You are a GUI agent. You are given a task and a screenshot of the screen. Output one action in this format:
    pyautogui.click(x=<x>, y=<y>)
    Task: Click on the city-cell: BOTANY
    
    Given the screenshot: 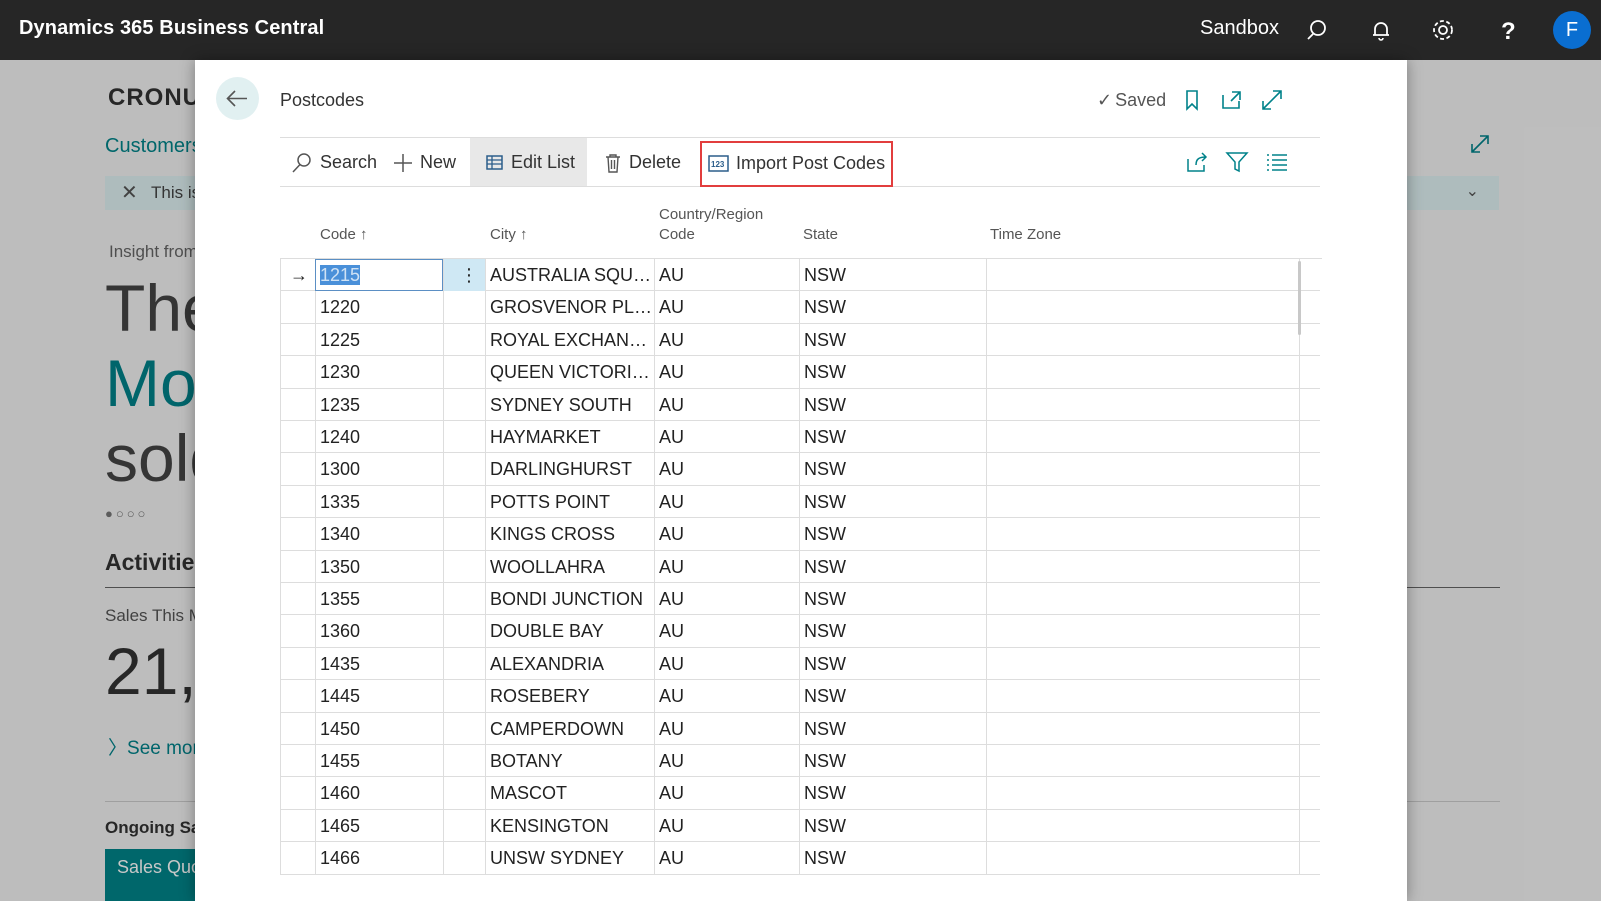 What is the action you would take?
    pyautogui.click(x=569, y=761)
    